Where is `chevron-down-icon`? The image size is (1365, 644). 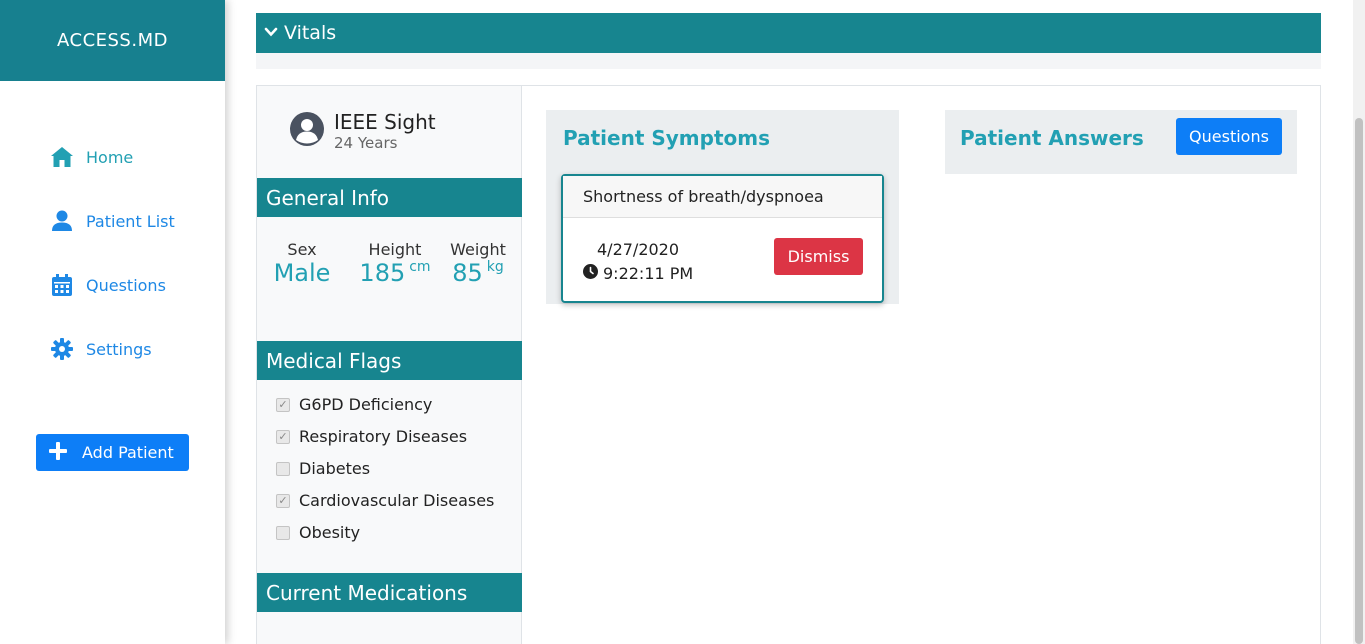
chevron-down-icon is located at coordinates (271, 33).